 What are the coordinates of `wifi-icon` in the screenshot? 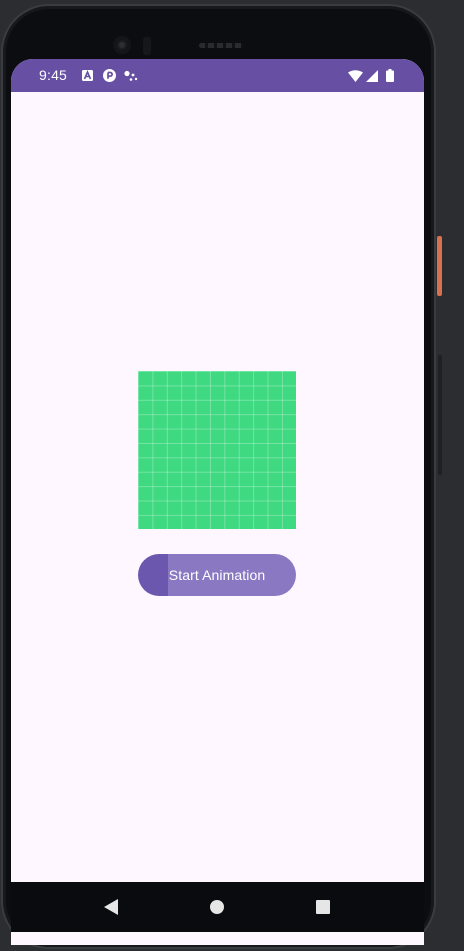 It's located at (355, 75).